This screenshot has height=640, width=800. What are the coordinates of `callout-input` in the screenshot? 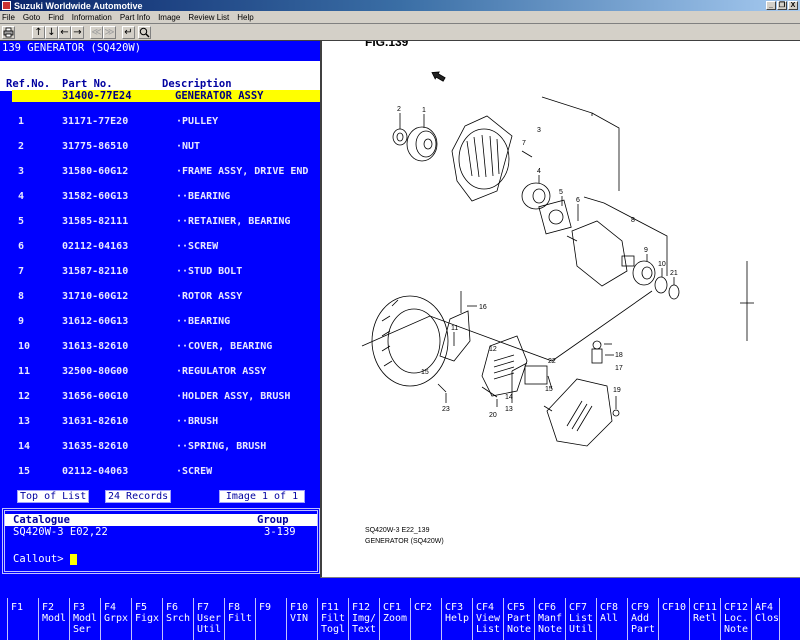 It's located at (73, 559).